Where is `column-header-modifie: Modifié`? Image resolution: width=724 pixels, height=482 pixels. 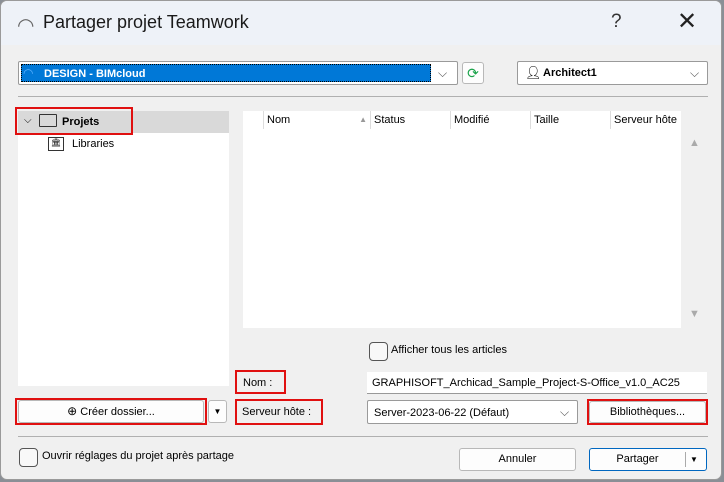
column-header-modifie: Modifié is located at coordinates (490, 120).